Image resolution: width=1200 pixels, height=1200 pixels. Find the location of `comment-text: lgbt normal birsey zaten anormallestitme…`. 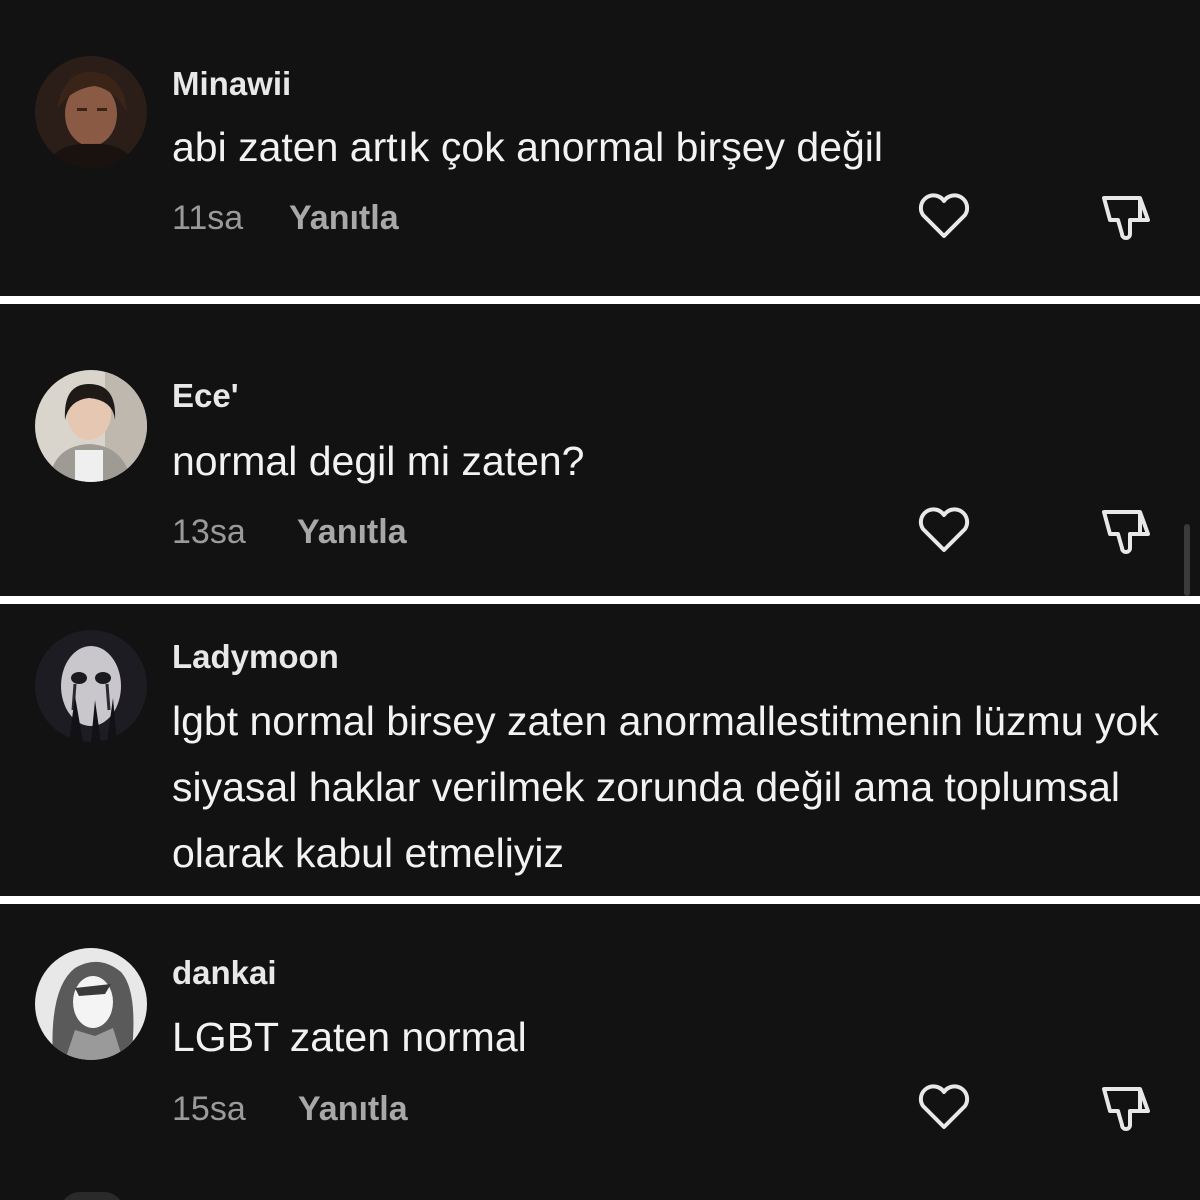

comment-text: lgbt normal birsey zaten anormallestitme… is located at coordinates (665, 787).